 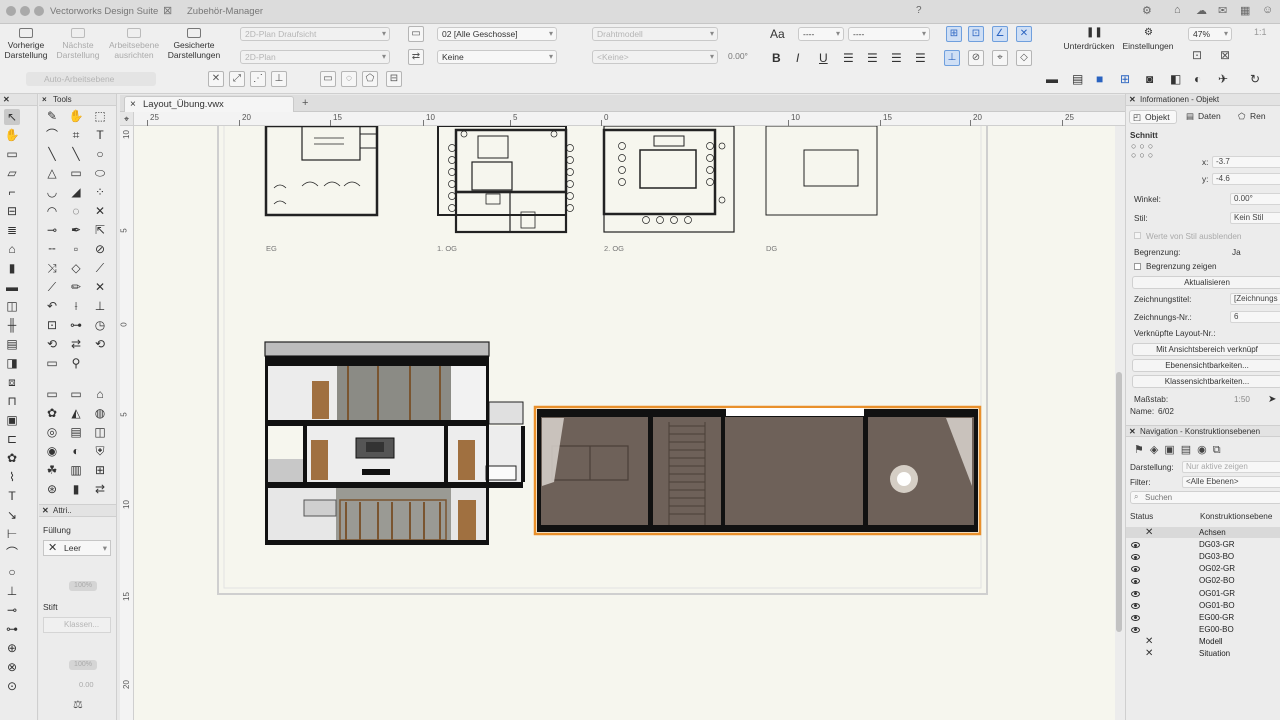 I want to click on home-icon: ⌂, so click(x=1177, y=10).